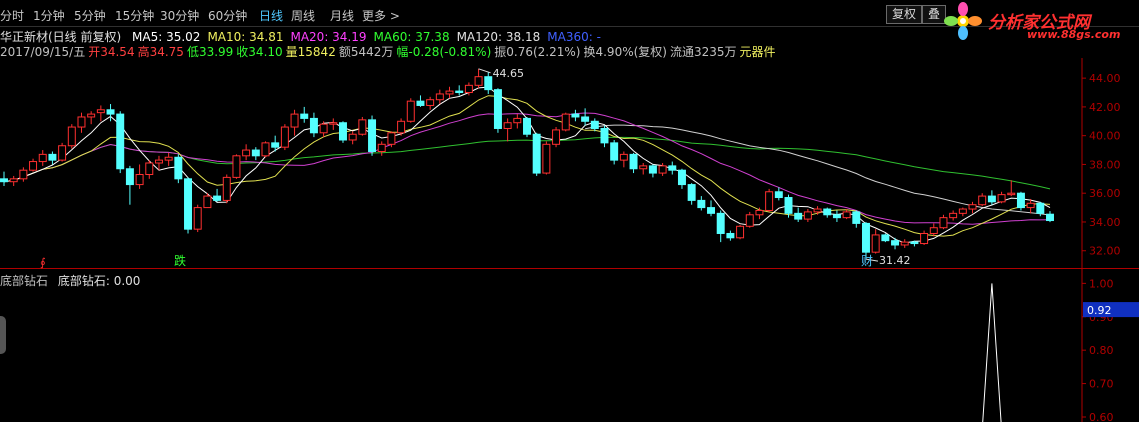  I want to click on price-tick-label: 36.00, so click(1105, 193).